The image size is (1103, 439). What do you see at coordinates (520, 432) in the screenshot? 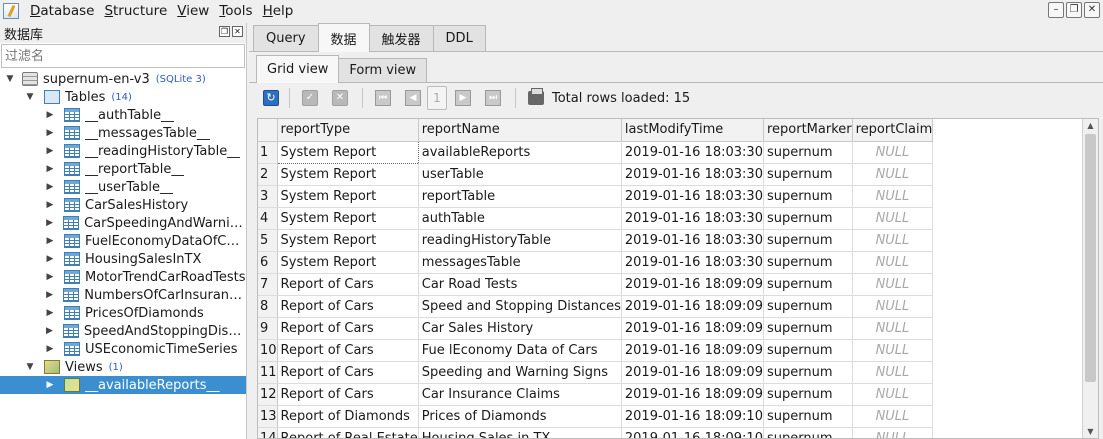
I see `cell-reportname: Housing Sales in TX` at bounding box center [520, 432].